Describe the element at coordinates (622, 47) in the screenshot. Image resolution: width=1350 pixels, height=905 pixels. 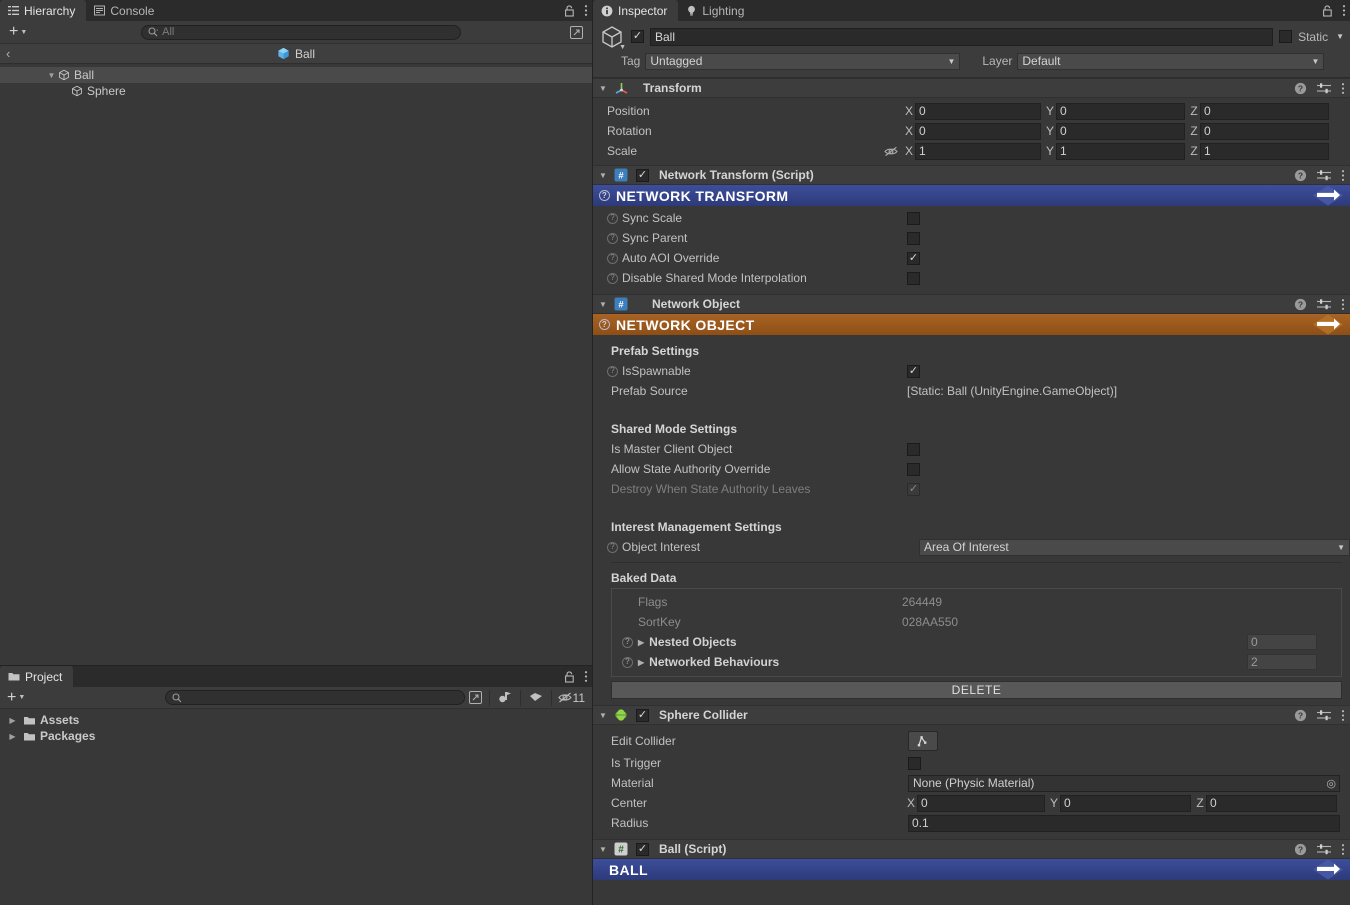
I see `chevron-down-icon: ▼` at that location.